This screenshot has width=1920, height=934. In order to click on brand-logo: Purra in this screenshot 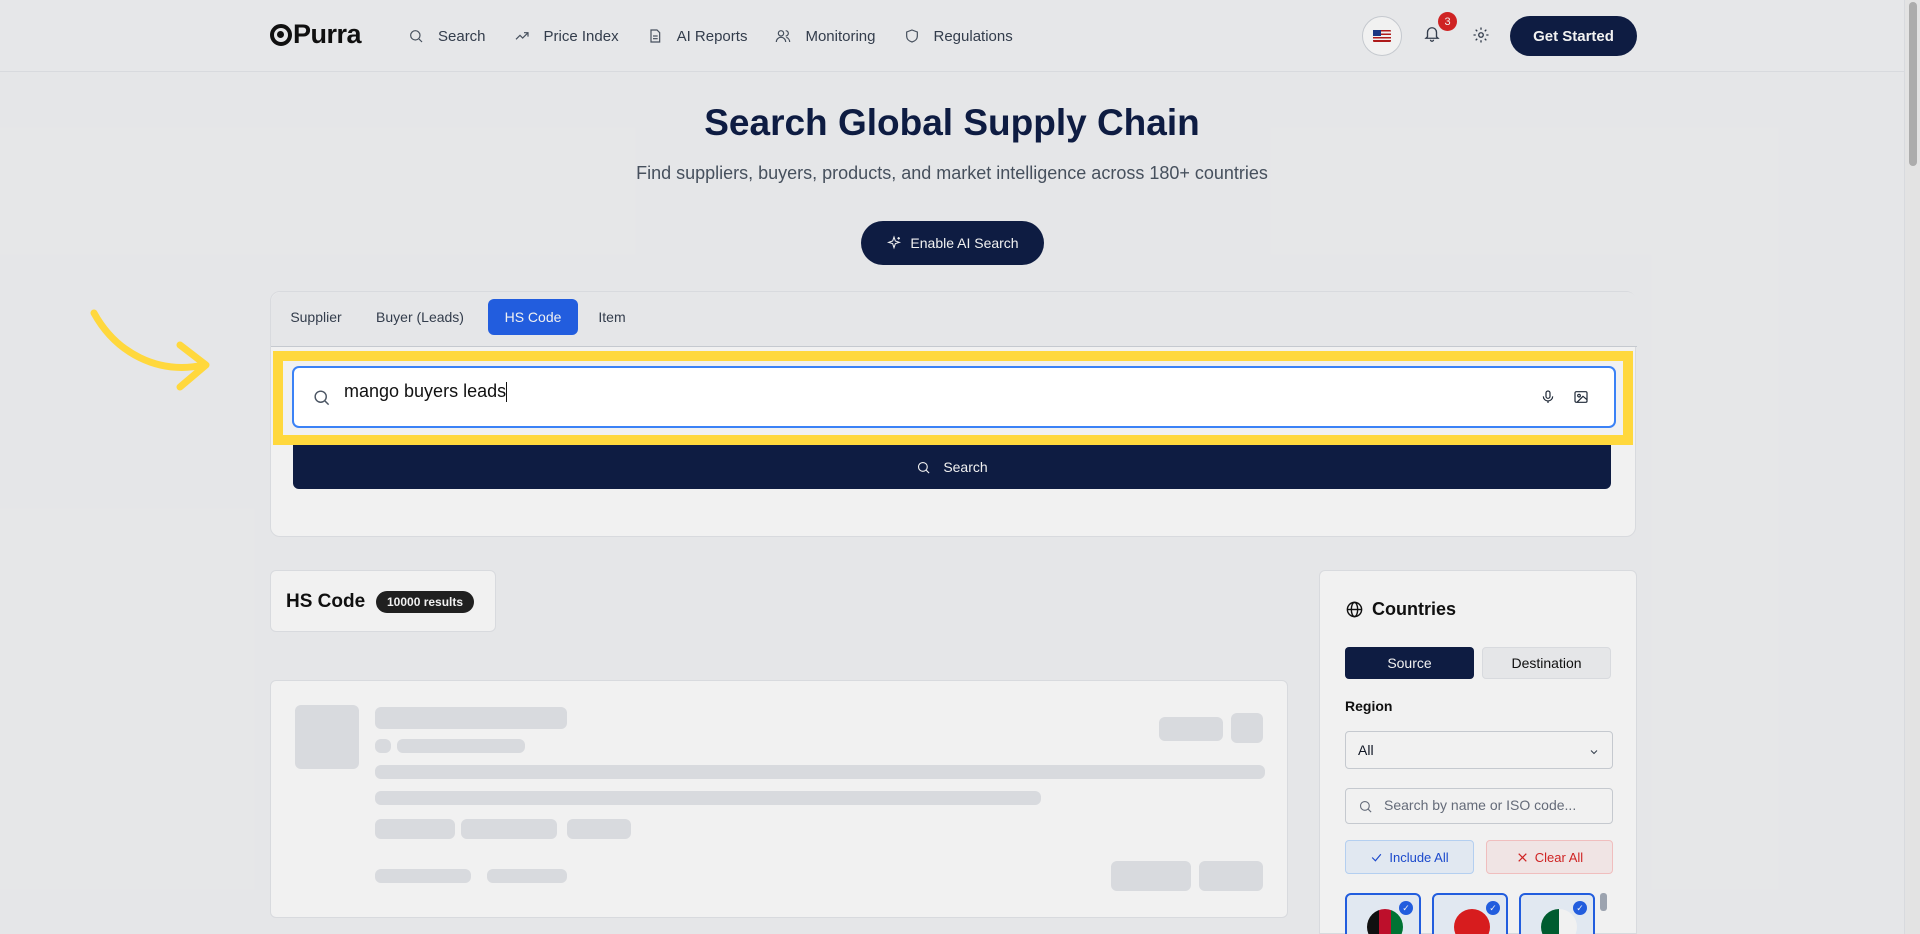, I will do `click(316, 34)`.